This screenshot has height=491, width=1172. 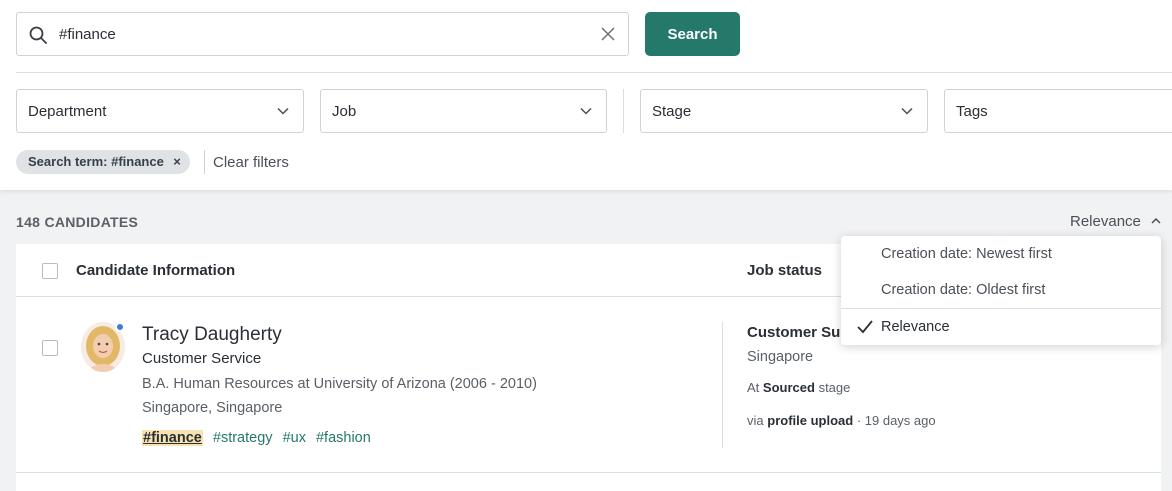 I want to click on job-stage: At Sourced stage, so click(x=798, y=387).